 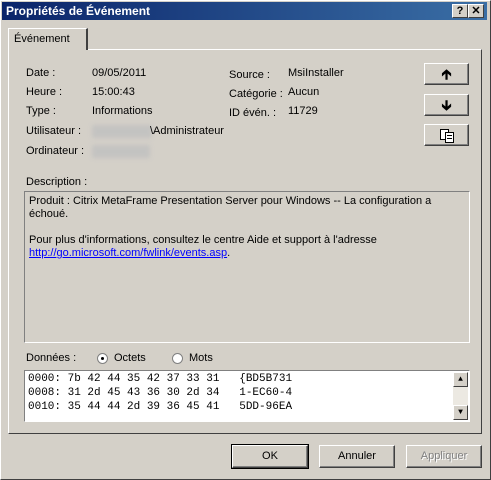 I want to click on close-button: ✕, so click(x=476, y=11).